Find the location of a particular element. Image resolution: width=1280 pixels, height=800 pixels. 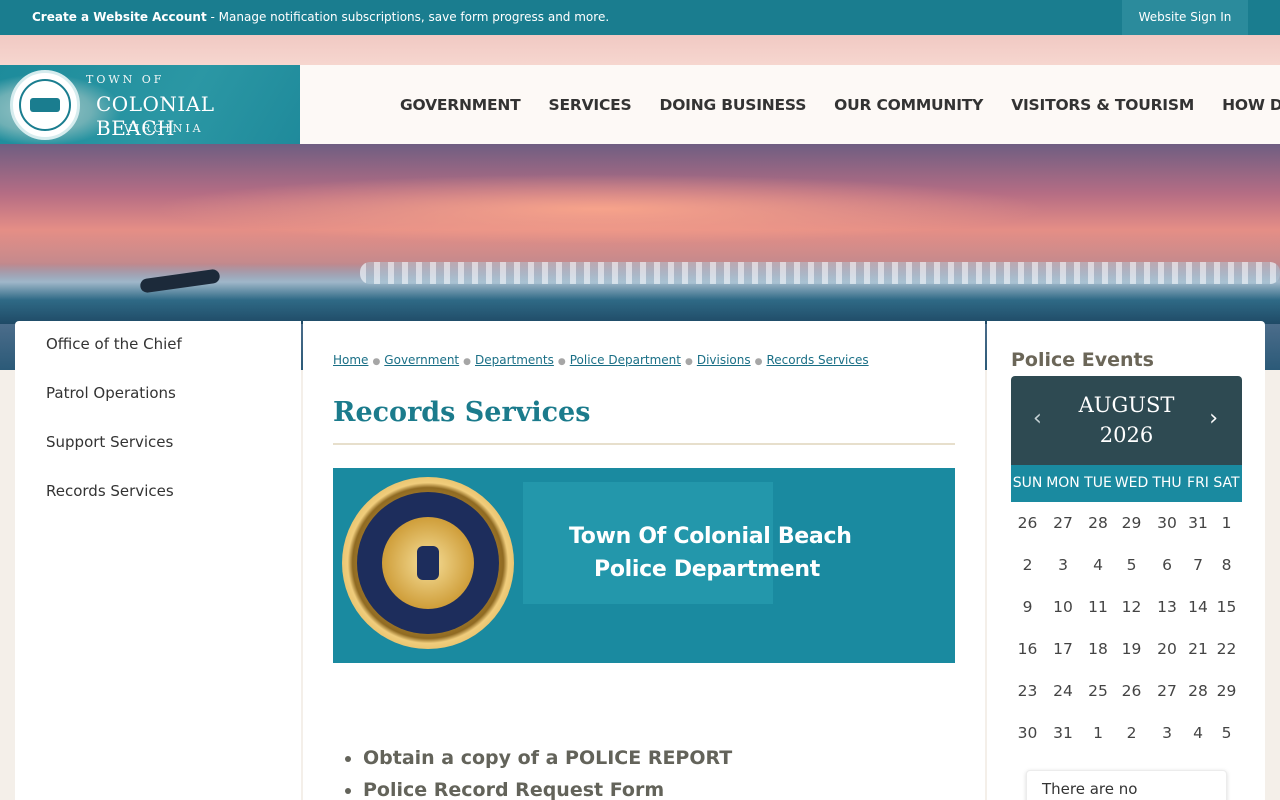

breadcrumb-departments: Departments is located at coordinates (514, 360).